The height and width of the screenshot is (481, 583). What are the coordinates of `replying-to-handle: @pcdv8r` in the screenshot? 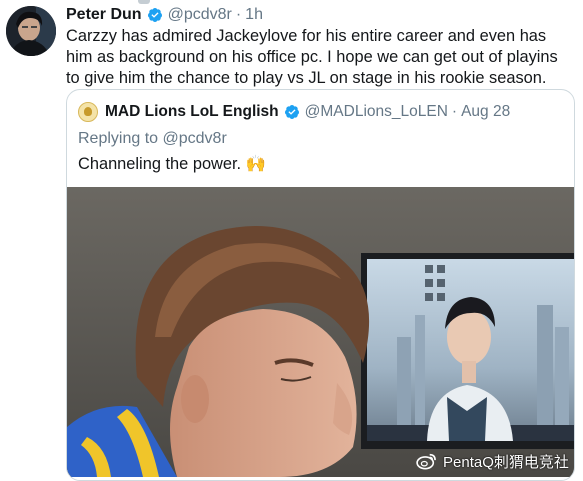 It's located at (195, 138).